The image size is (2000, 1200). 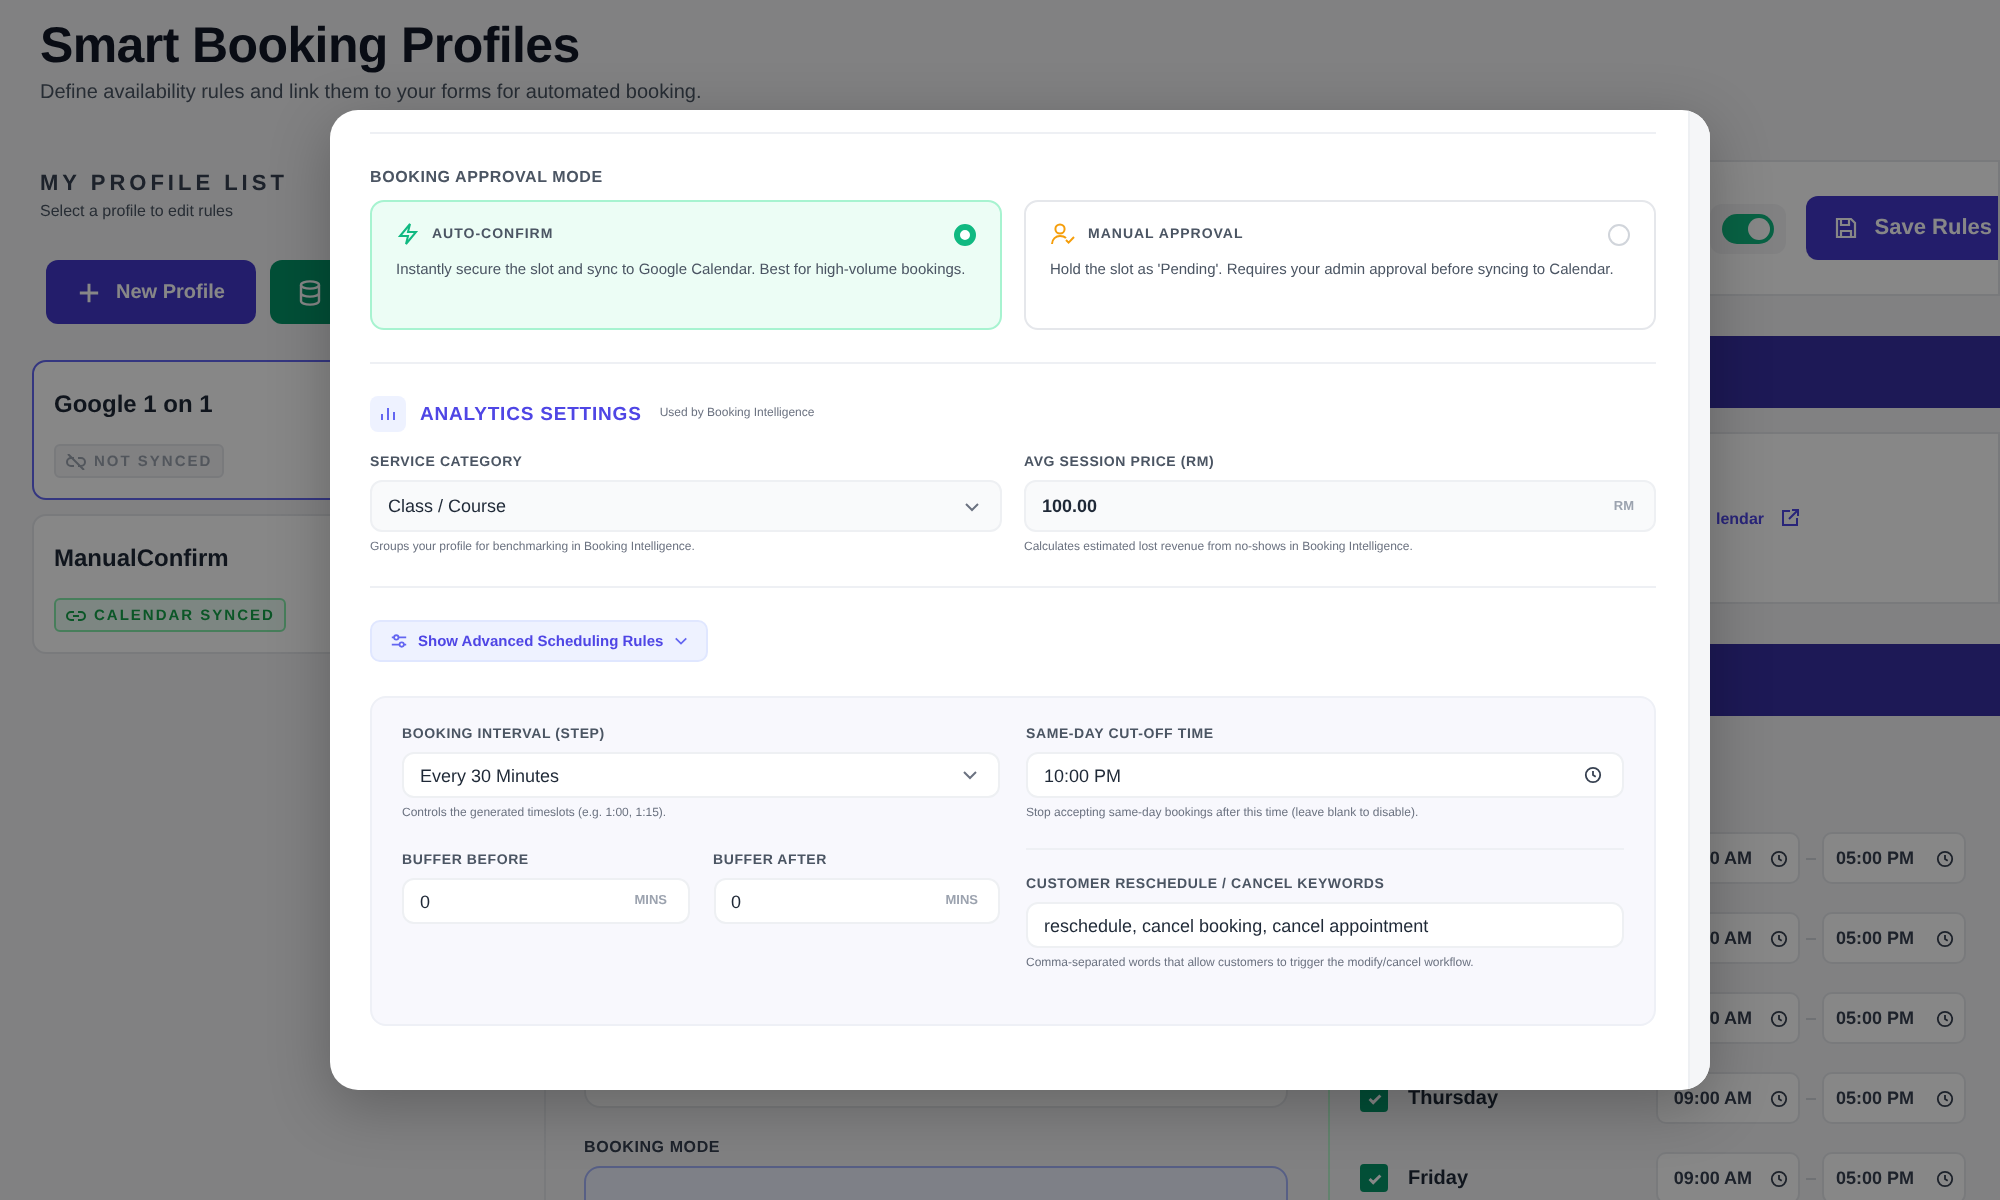 I want to click on start-time-field: 09:00 AM, so click(x=1728, y=1176).